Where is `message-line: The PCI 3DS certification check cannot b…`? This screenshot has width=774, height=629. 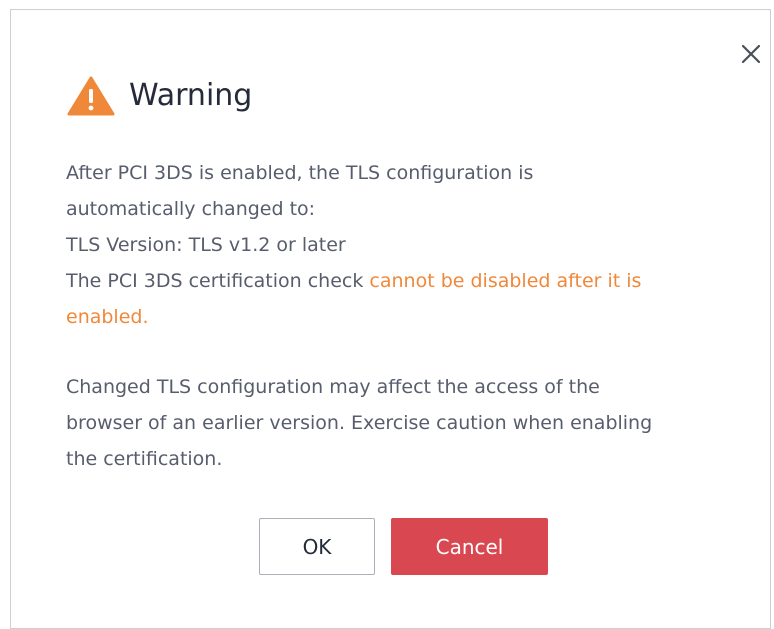 message-line: The PCI 3DS certification check cannot b… is located at coordinates (406, 281).